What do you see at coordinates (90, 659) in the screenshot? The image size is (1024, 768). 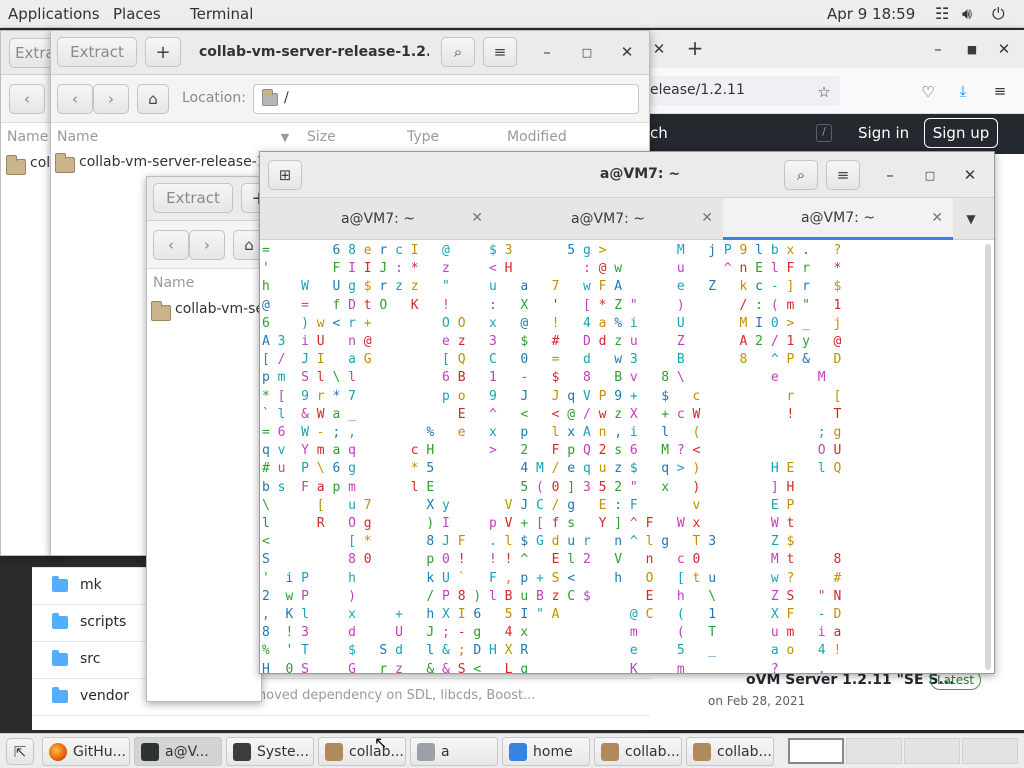 I see `file-name: src` at bounding box center [90, 659].